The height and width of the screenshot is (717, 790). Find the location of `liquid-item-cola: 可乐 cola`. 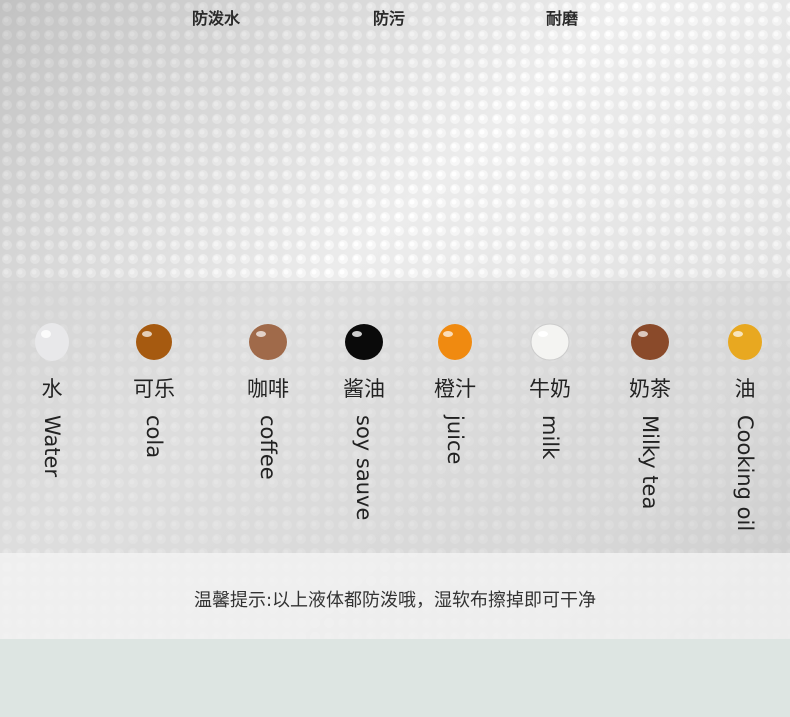

liquid-item-cola: 可乐 cola is located at coordinates (154, 417).